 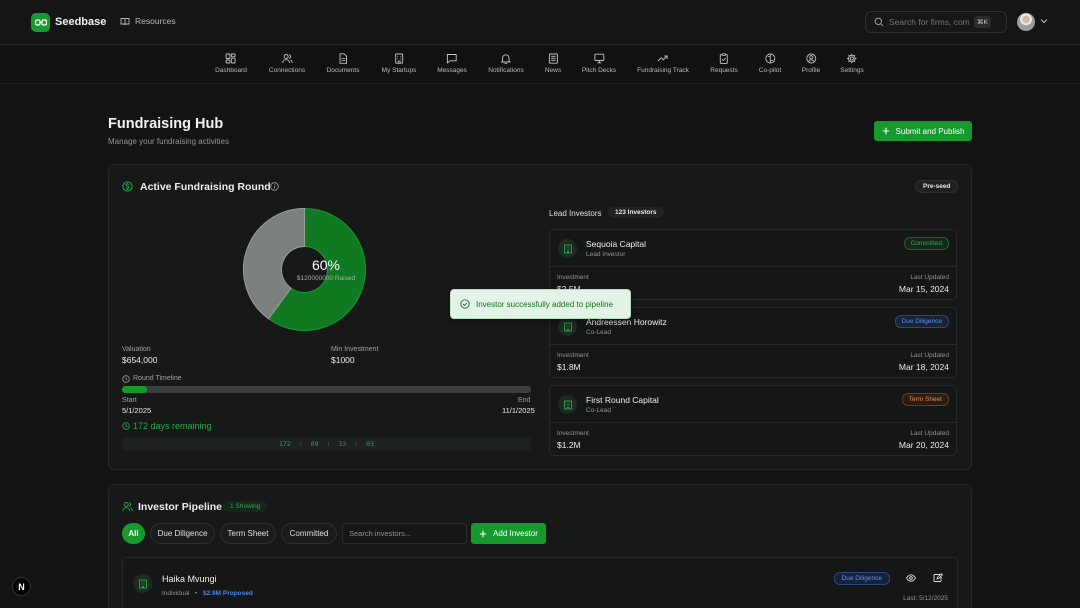 I want to click on lead-investors-title: Lead Investors, so click(x=575, y=213).